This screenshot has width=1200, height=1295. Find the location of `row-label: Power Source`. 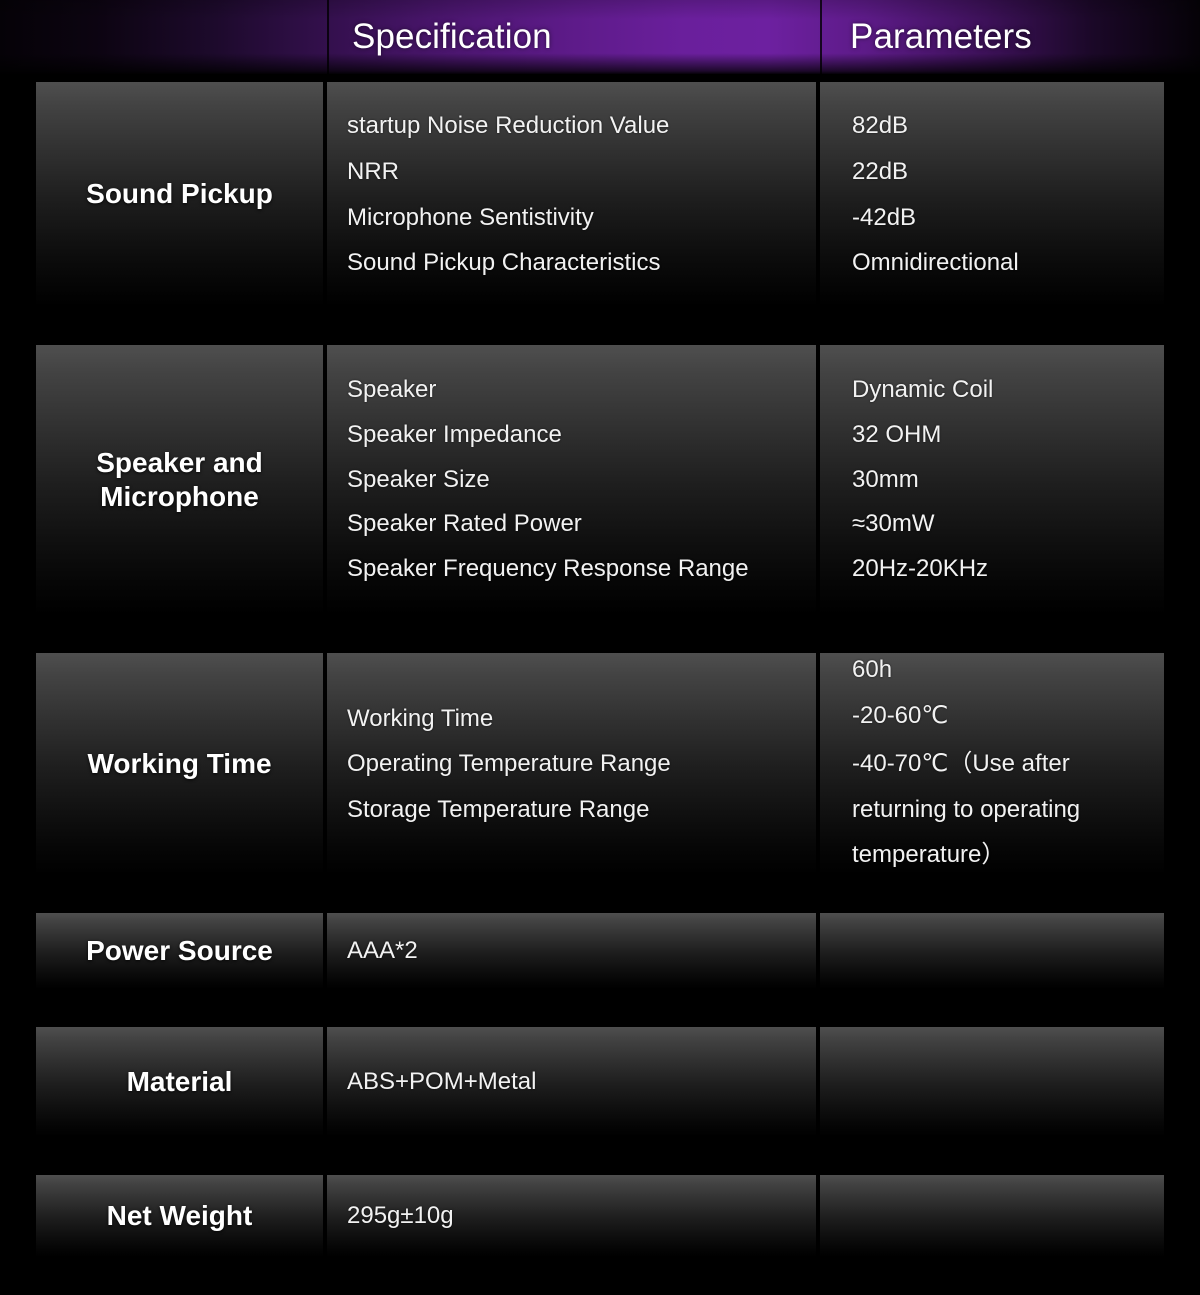

row-label: Power Source is located at coordinates (179, 950).